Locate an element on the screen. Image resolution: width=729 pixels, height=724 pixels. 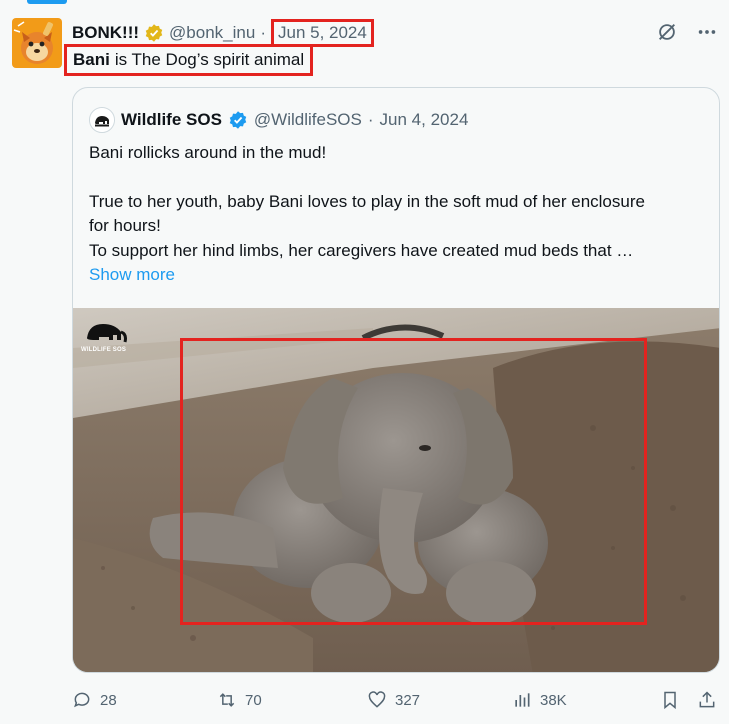
heart-icon is located at coordinates (377, 700).